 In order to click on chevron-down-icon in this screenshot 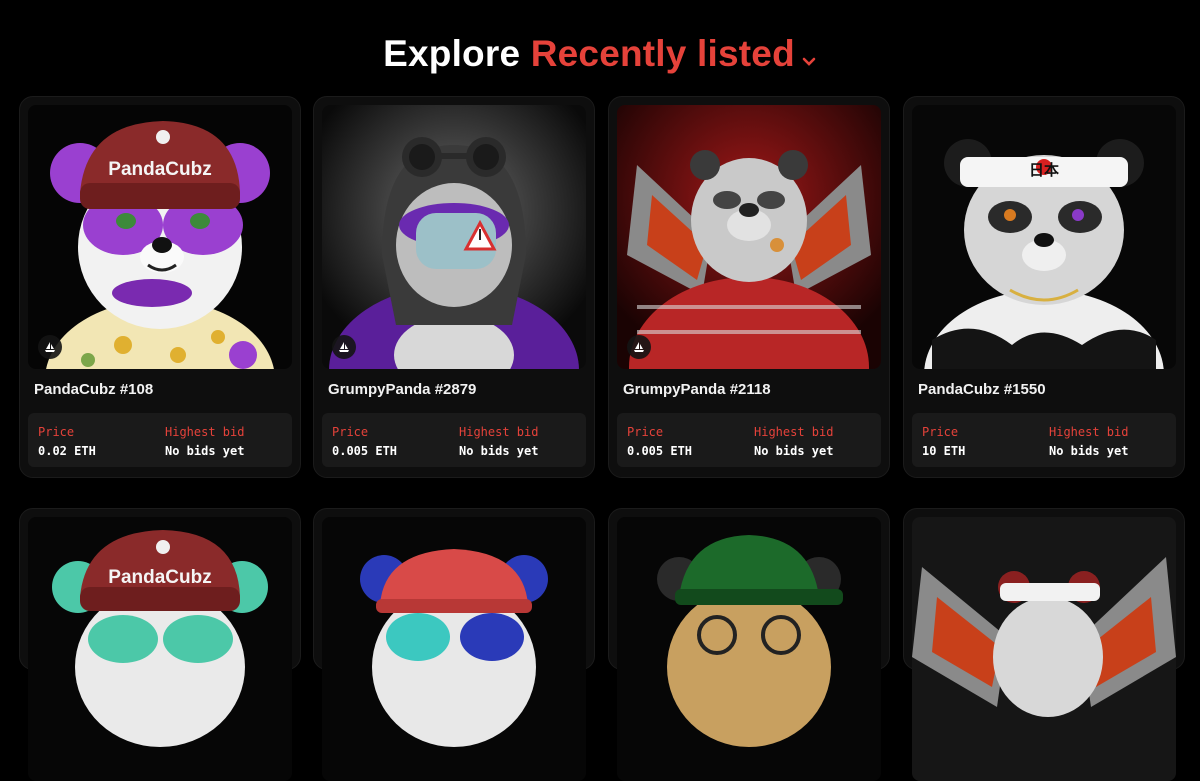, I will do `click(809, 56)`.